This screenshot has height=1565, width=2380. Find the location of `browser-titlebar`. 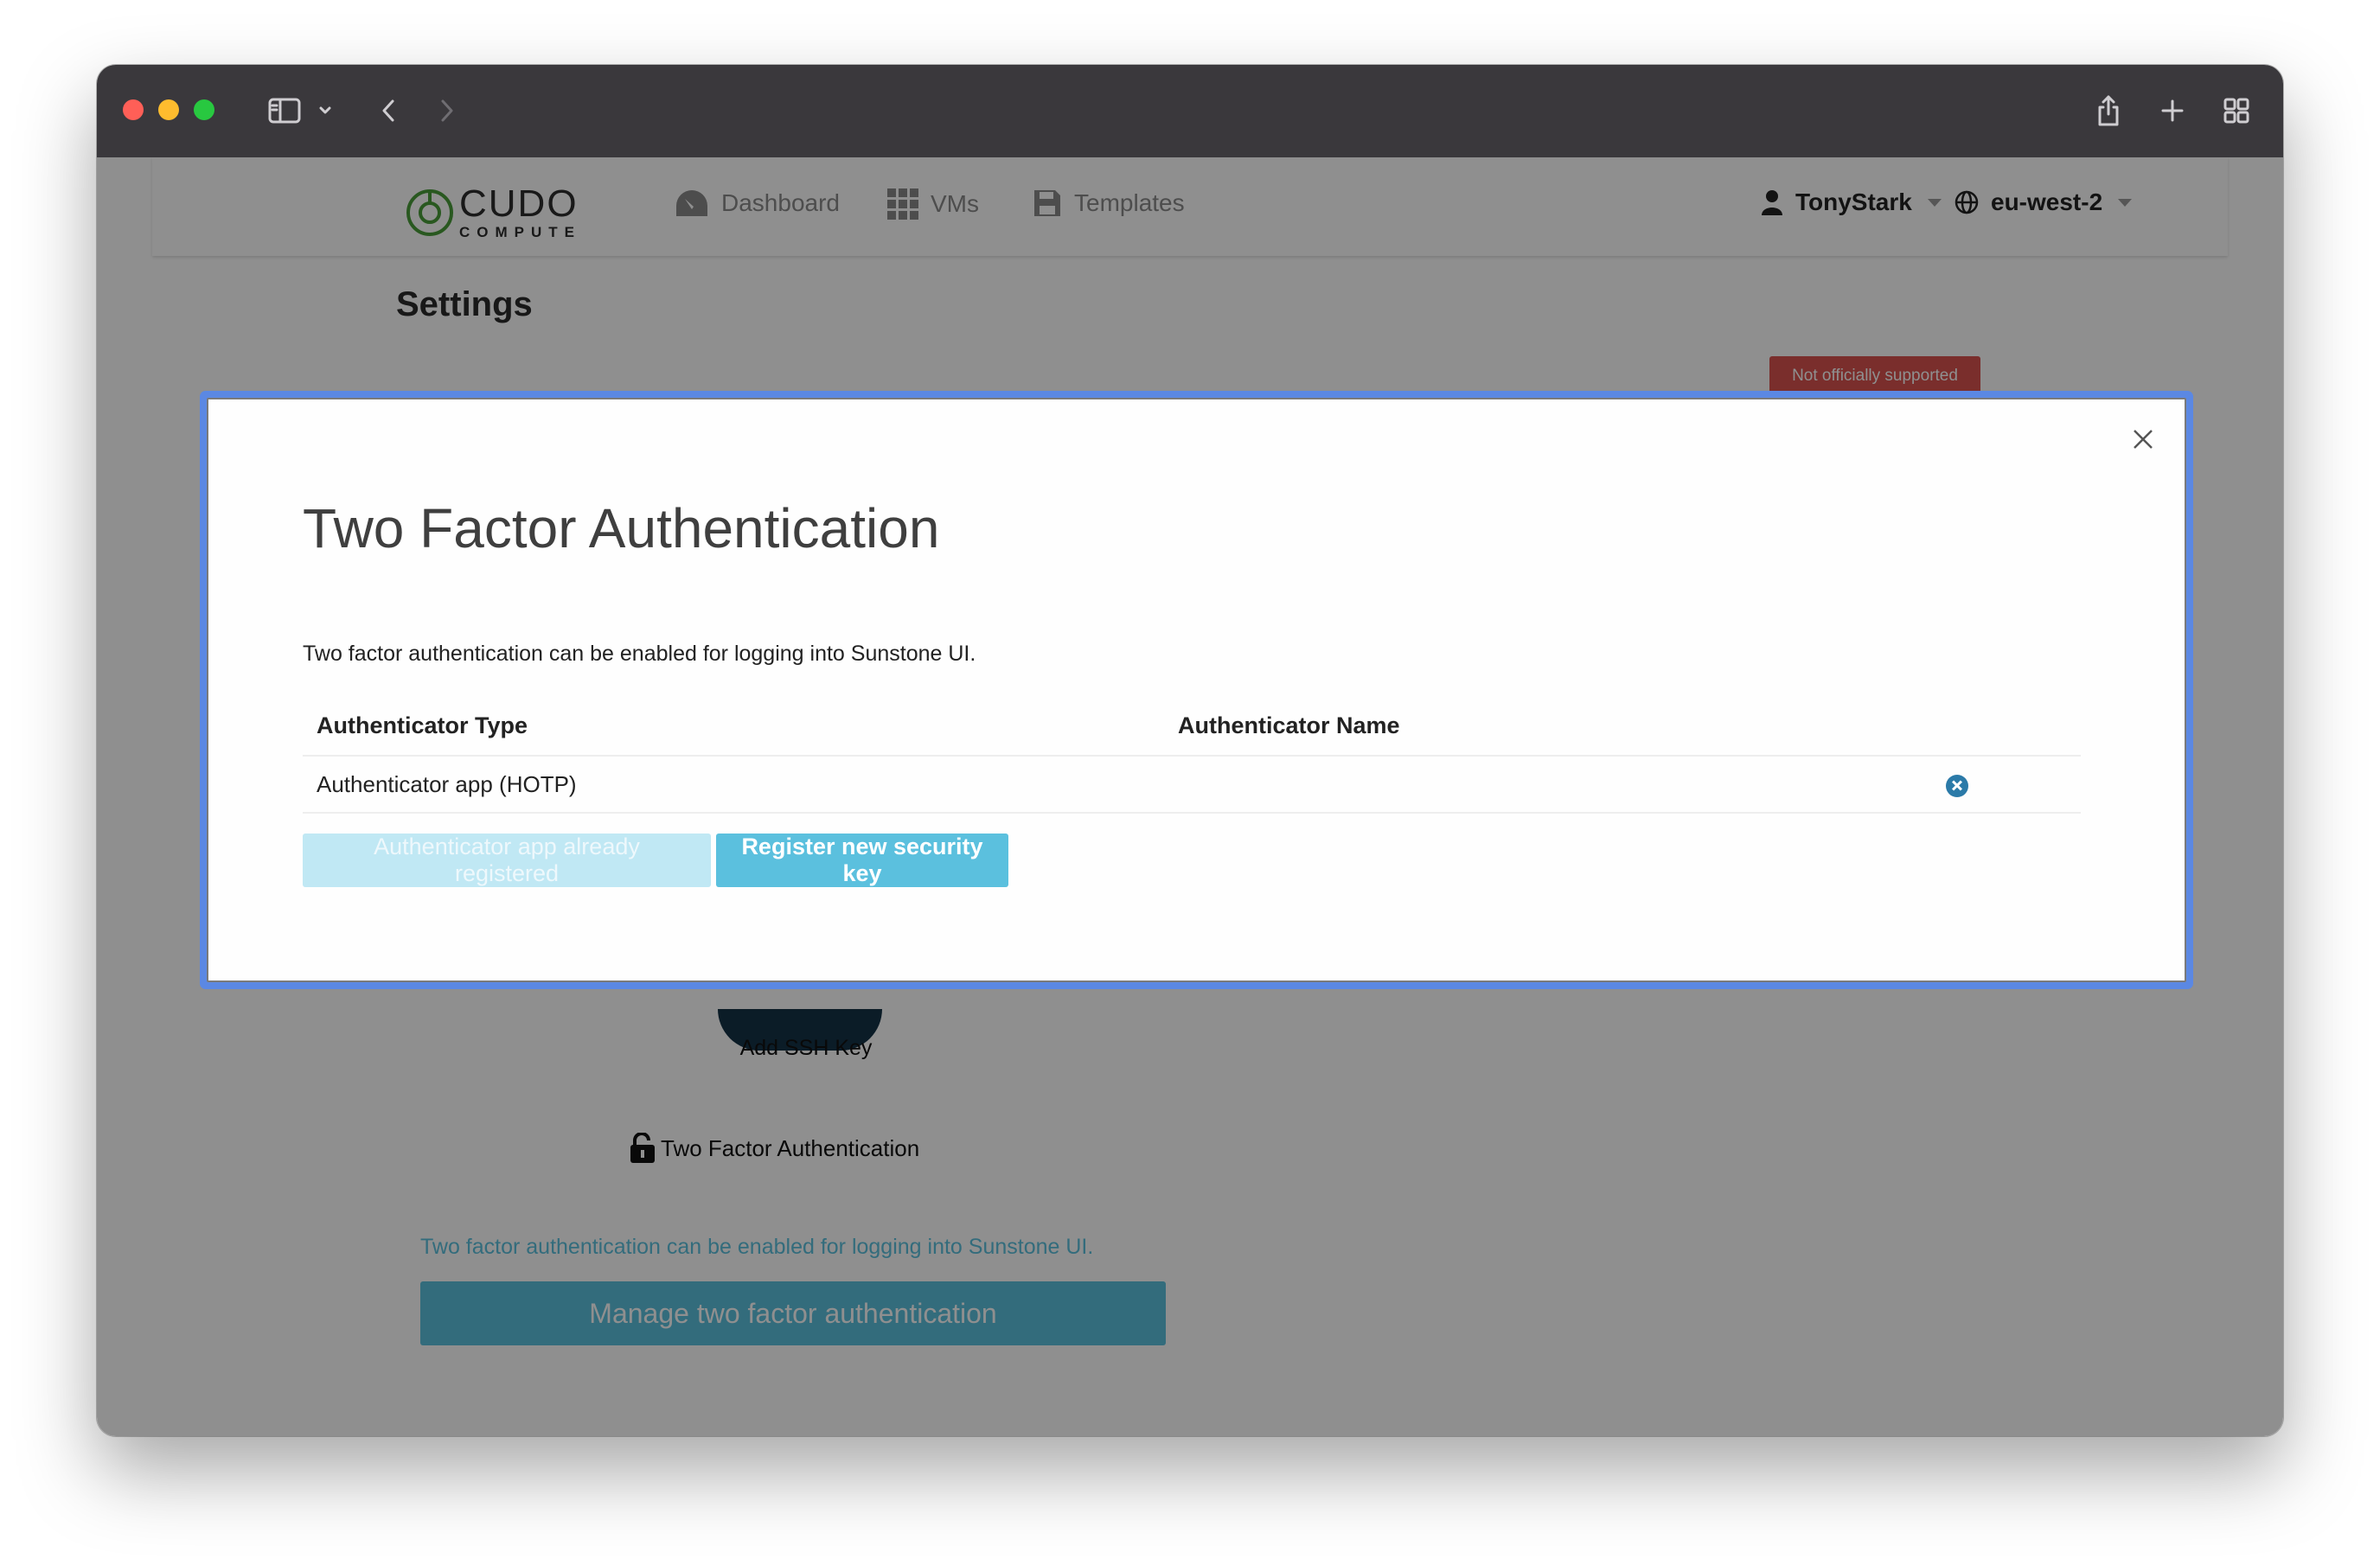

browser-titlebar is located at coordinates (1190, 111).